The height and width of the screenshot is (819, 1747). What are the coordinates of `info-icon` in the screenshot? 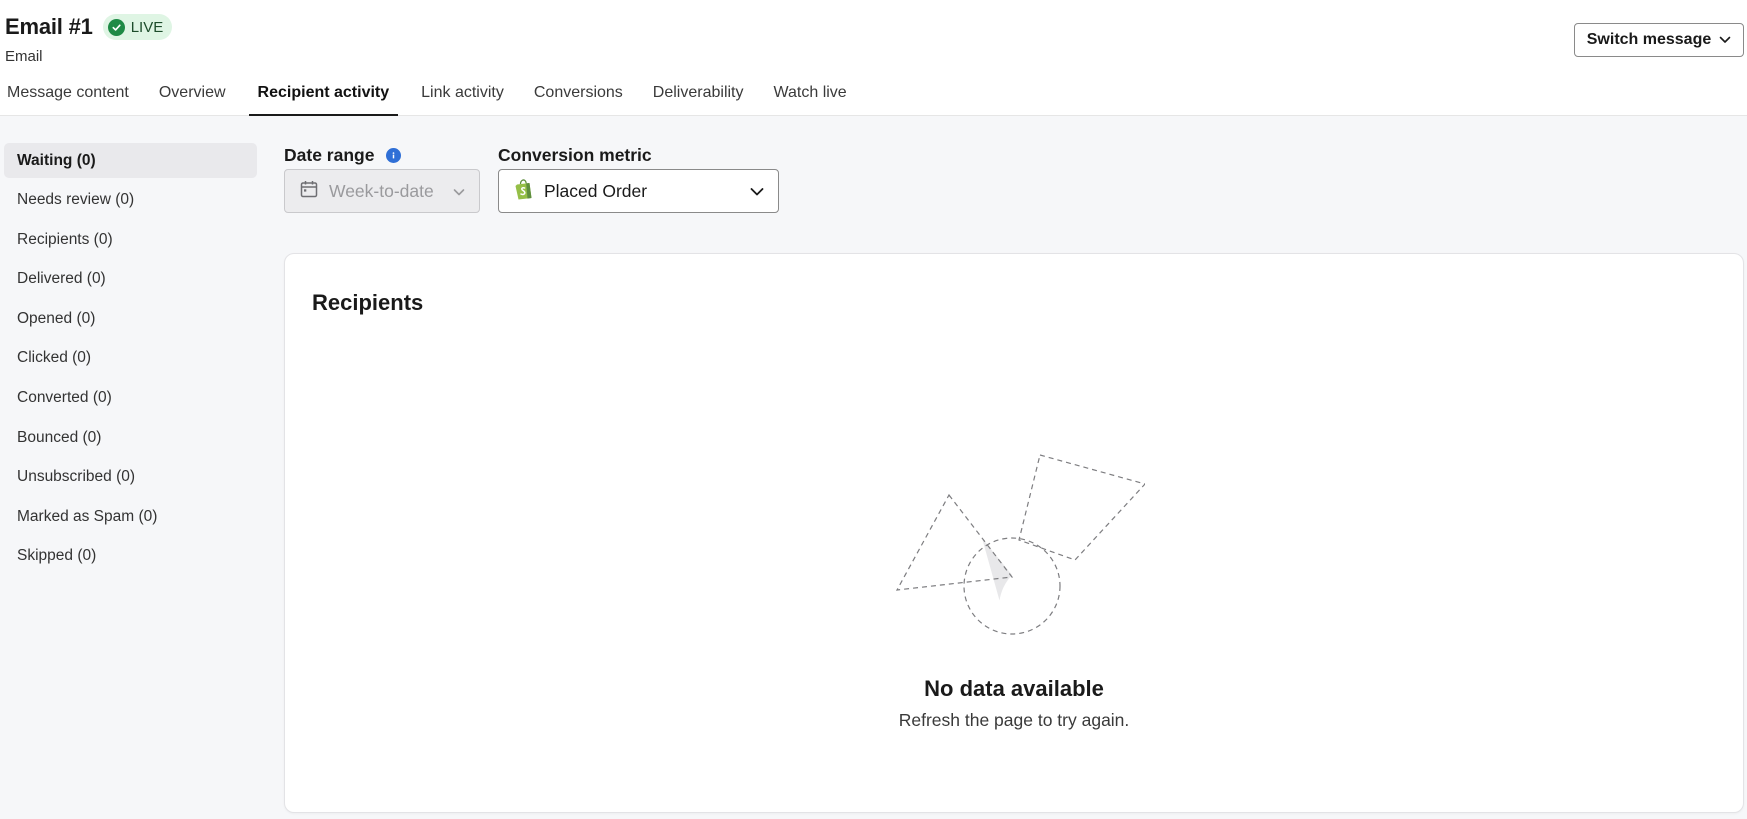 It's located at (394, 155).